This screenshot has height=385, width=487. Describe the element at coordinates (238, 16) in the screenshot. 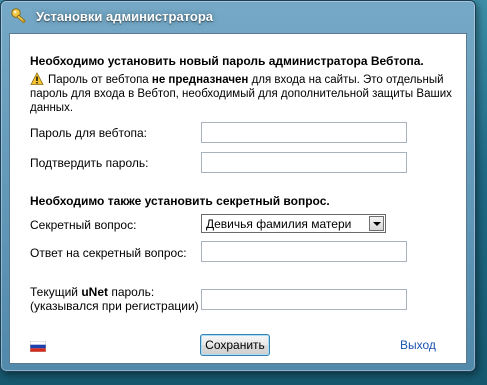

I see `title-bar: Установки администратора` at that location.